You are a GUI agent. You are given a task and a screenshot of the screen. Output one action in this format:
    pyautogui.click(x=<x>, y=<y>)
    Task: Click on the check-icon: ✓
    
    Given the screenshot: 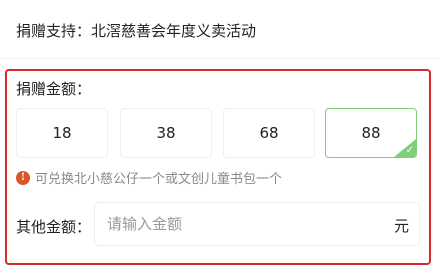 What is the action you would take?
    pyautogui.click(x=409, y=150)
    